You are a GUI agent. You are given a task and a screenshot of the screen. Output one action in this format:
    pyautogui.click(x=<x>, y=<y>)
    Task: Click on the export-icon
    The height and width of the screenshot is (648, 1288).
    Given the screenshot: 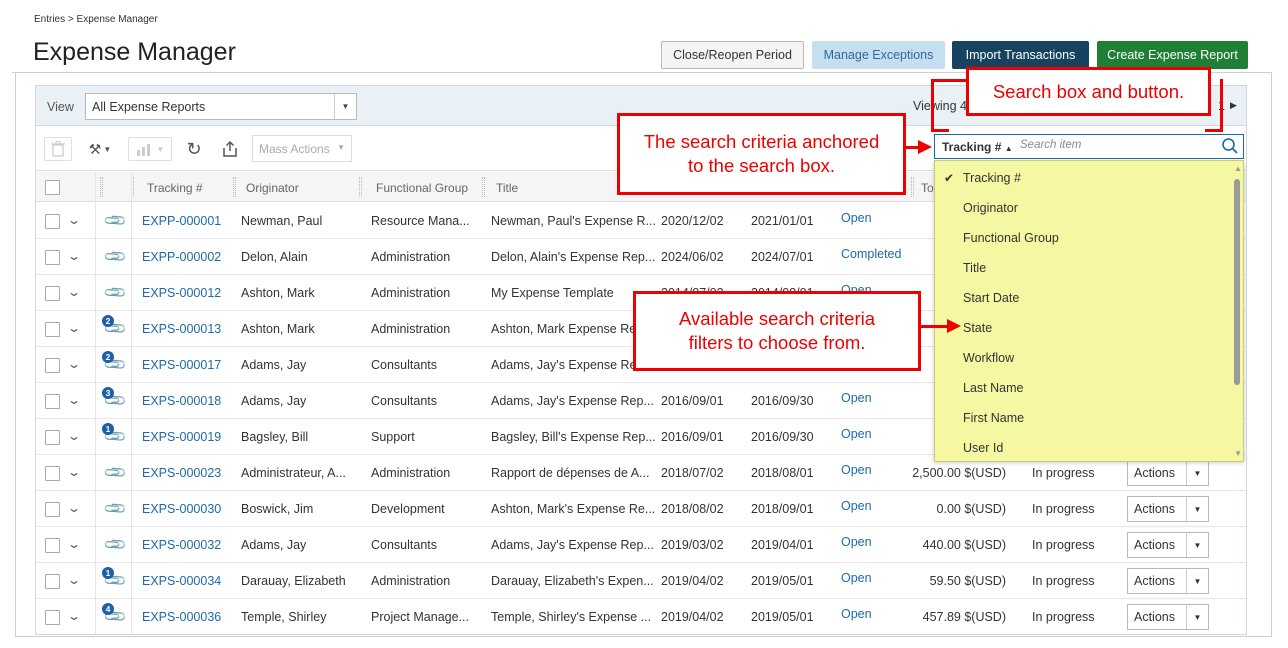 What is the action you would take?
    pyautogui.click(x=230, y=149)
    